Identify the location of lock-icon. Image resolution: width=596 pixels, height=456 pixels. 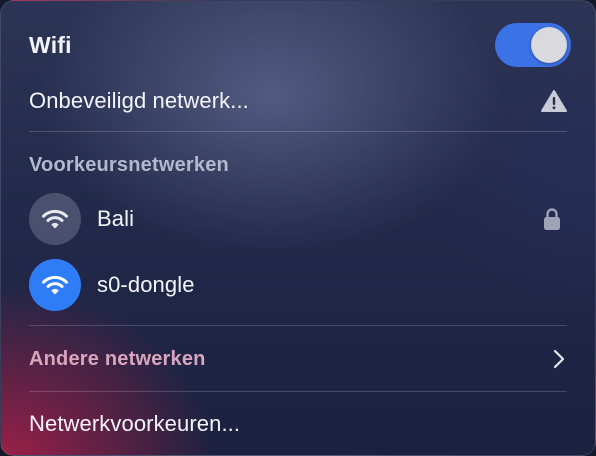
(552, 219).